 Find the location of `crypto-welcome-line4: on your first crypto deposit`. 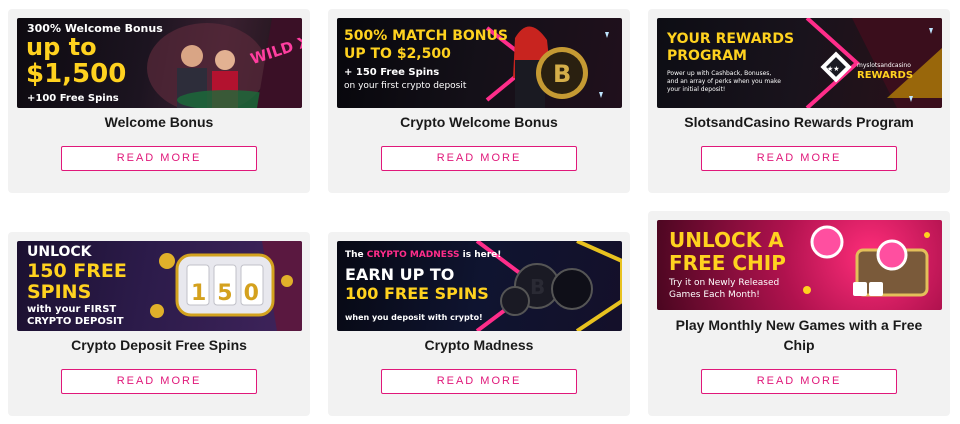

crypto-welcome-line4: on your first crypto deposit is located at coordinates (405, 86).